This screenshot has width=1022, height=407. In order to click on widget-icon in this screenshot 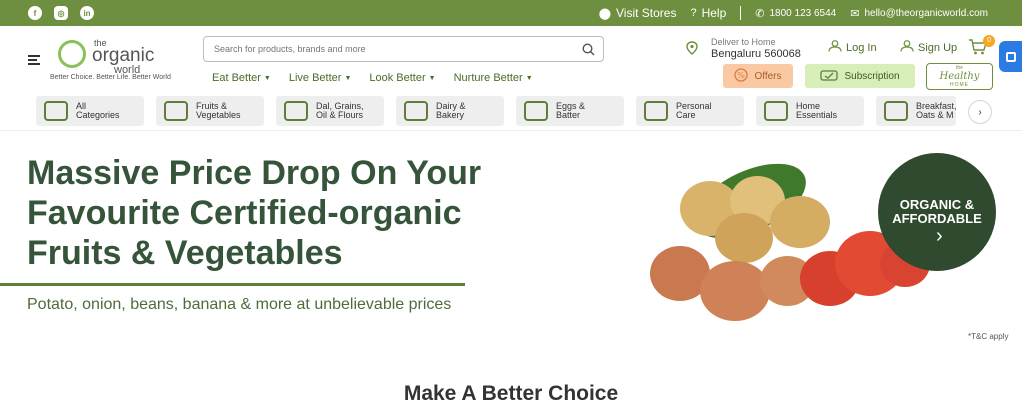, I will do `click(1010, 56)`.